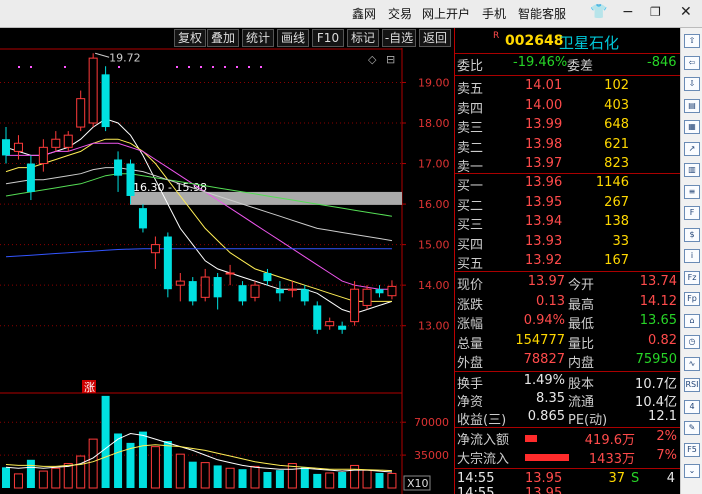 The height and width of the screenshot is (494, 702). What do you see at coordinates (470, 264) in the screenshot?
I see `bid-label: 买五` at bounding box center [470, 264].